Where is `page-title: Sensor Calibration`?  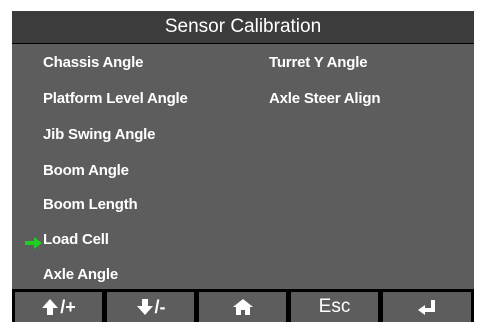 page-title: Sensor Calibration is located at coordinates (243, 27).